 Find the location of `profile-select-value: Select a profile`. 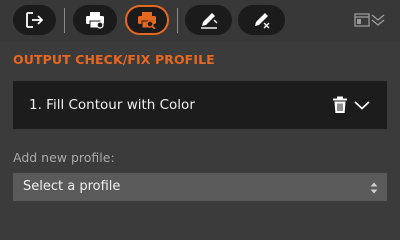

profile-select-value: Select a profile is located at coordinates (72, 186).